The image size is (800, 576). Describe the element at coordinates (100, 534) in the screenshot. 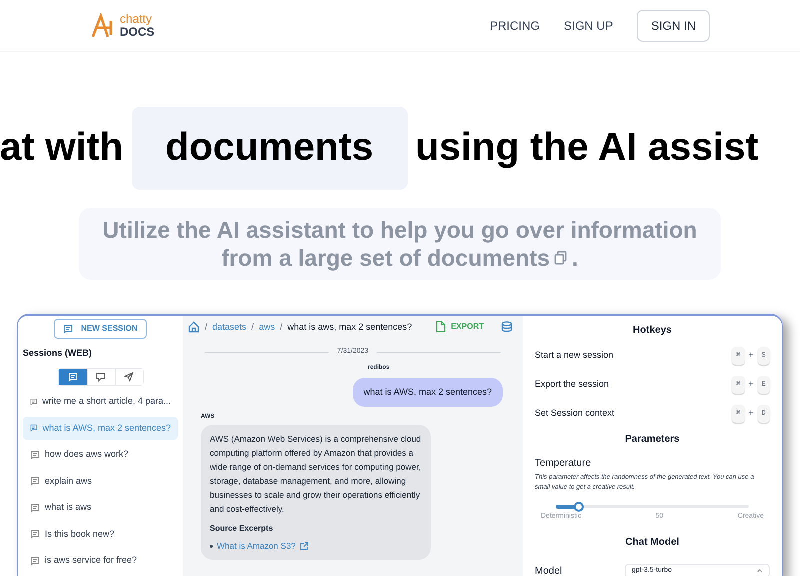

I see `session-item: Is this book new?` at that location.